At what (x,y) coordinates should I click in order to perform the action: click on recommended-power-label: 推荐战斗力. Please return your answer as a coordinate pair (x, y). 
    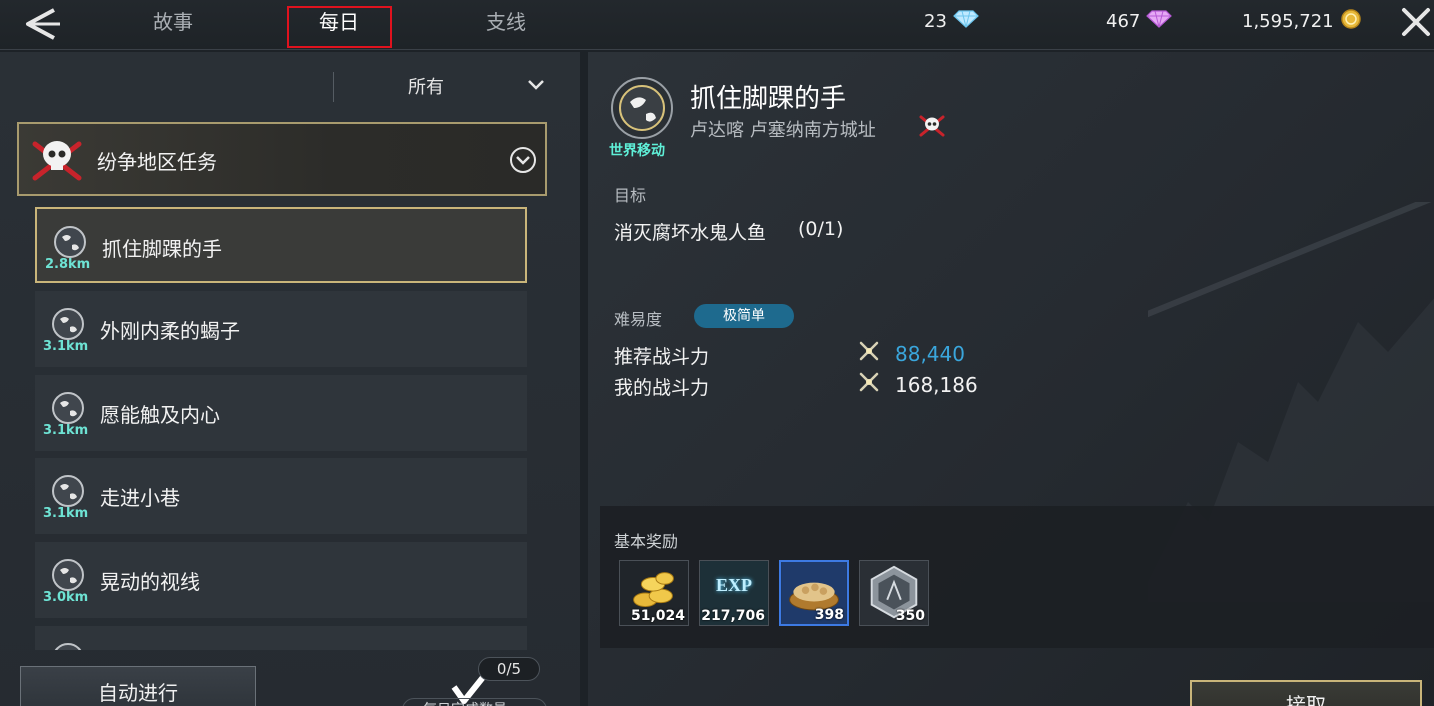
    Looking at the image, I should click on (662, 357).